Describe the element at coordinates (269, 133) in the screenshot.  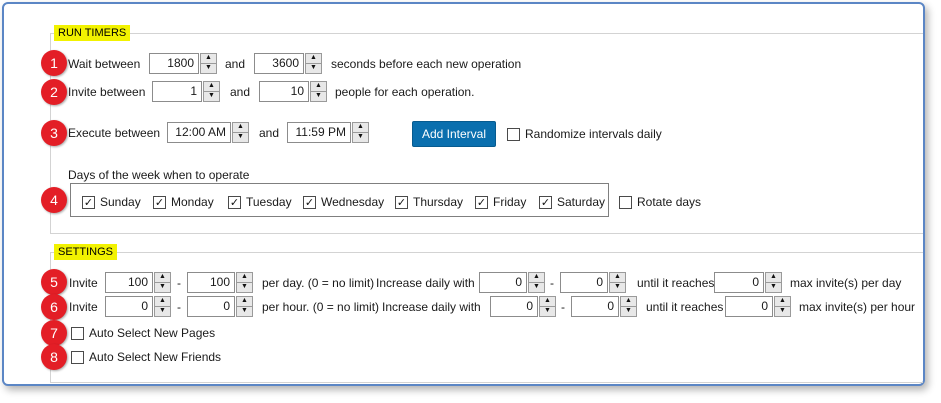
I see `execute-and-label: and` at that location.